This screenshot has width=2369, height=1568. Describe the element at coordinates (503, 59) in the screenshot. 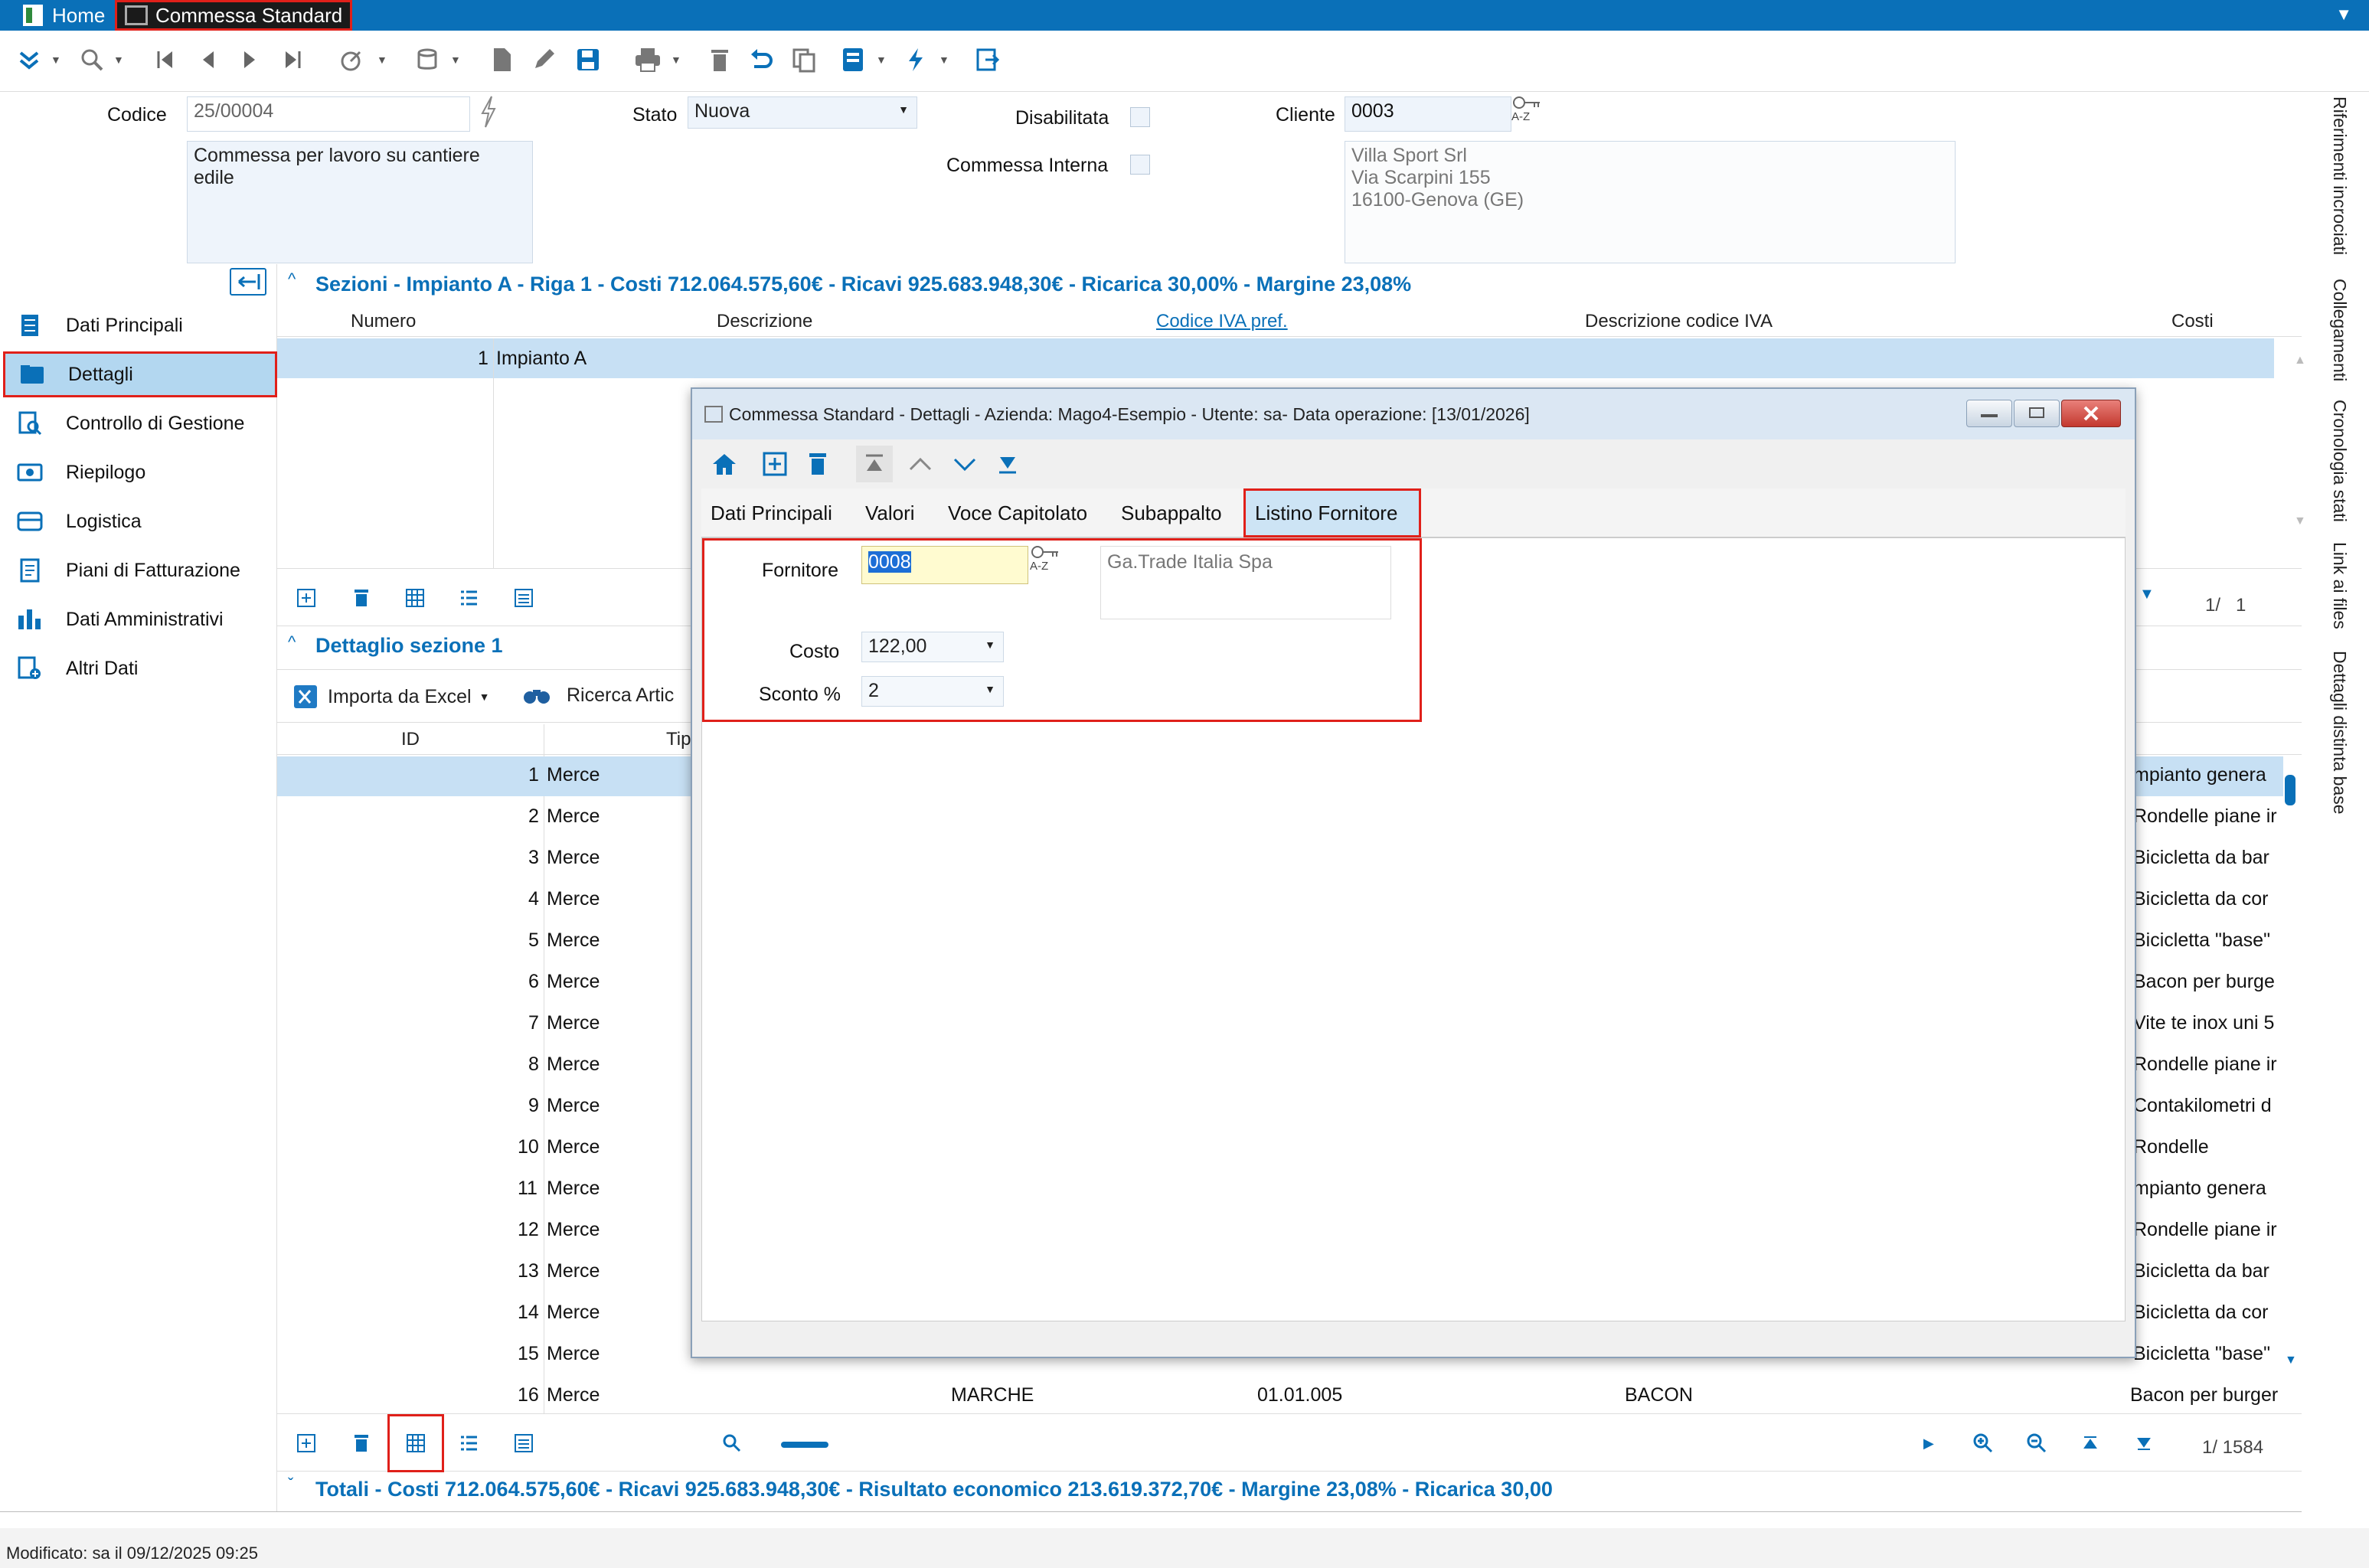

I see `new-document-icon` at that location.